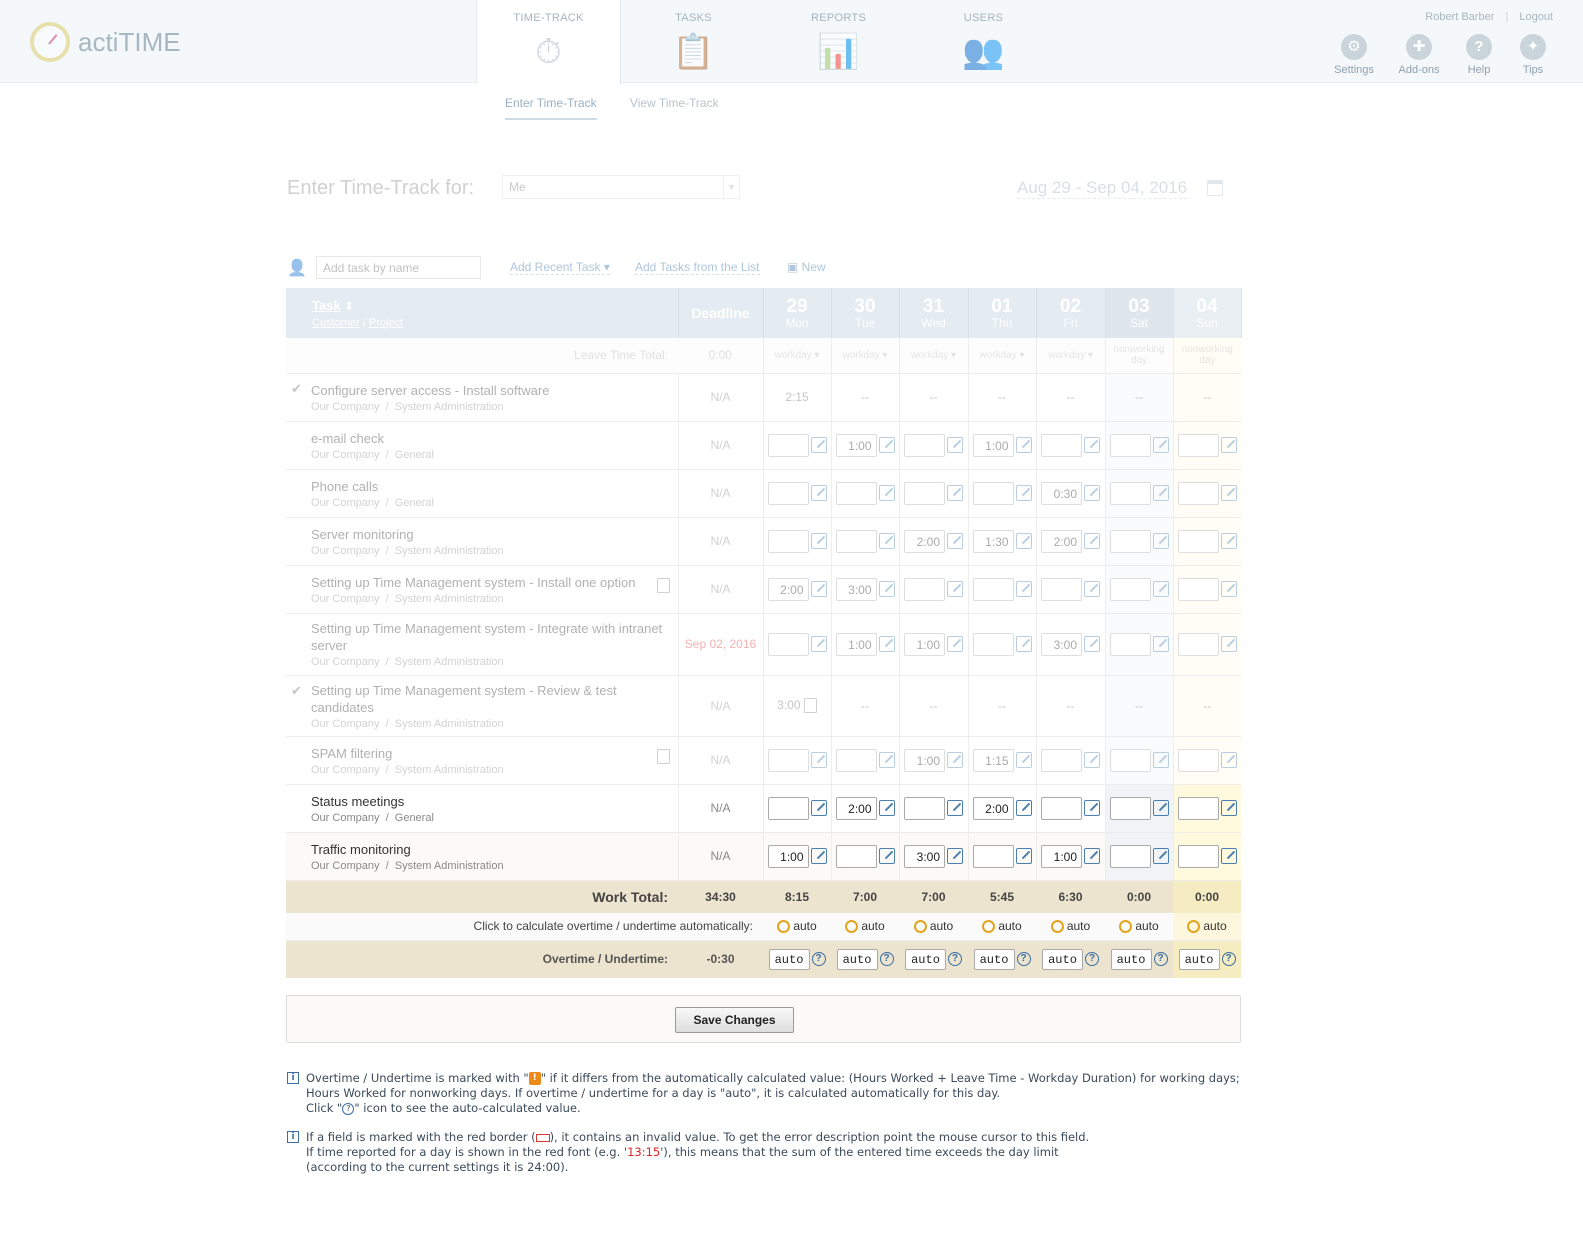 The height and width of the screenshot is (1240, 1583). I want to click on auto-calc-button: auto, so click(797, 927).